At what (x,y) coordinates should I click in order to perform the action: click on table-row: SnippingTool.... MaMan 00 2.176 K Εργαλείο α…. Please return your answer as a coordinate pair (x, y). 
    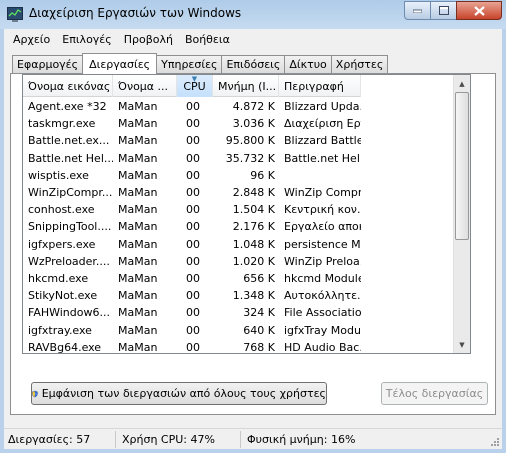
    Looking at the image, I should click on (238, 226).